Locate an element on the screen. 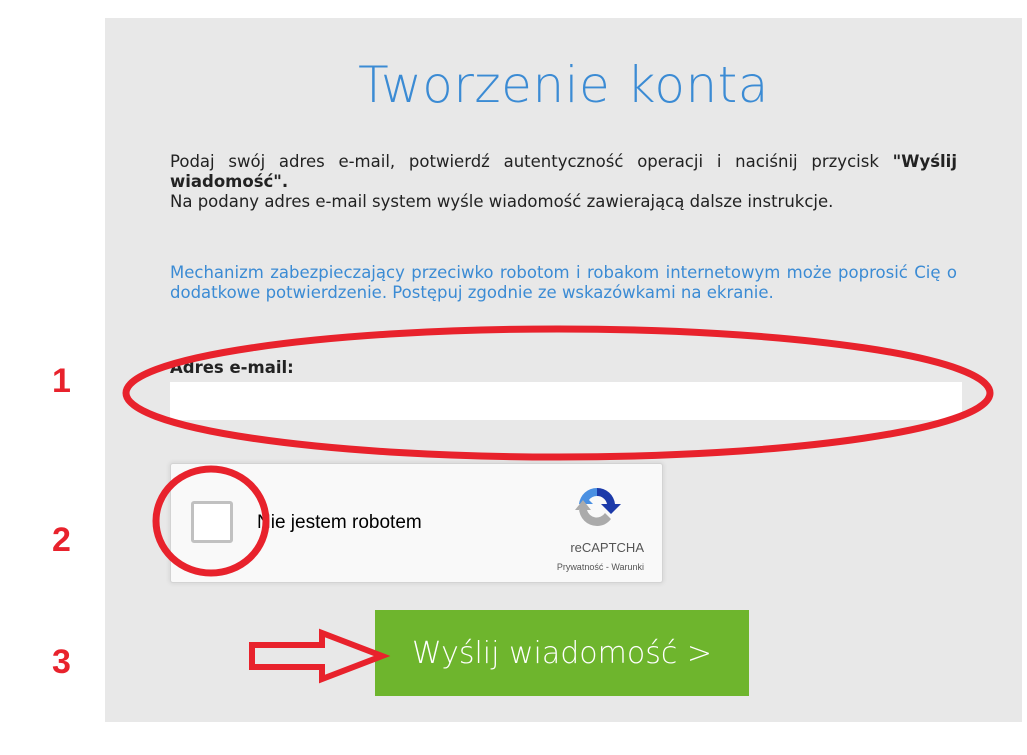 Image resolution: width=1027 pixels, height=755 pixels. email-input is located at coordinates (566, 401).